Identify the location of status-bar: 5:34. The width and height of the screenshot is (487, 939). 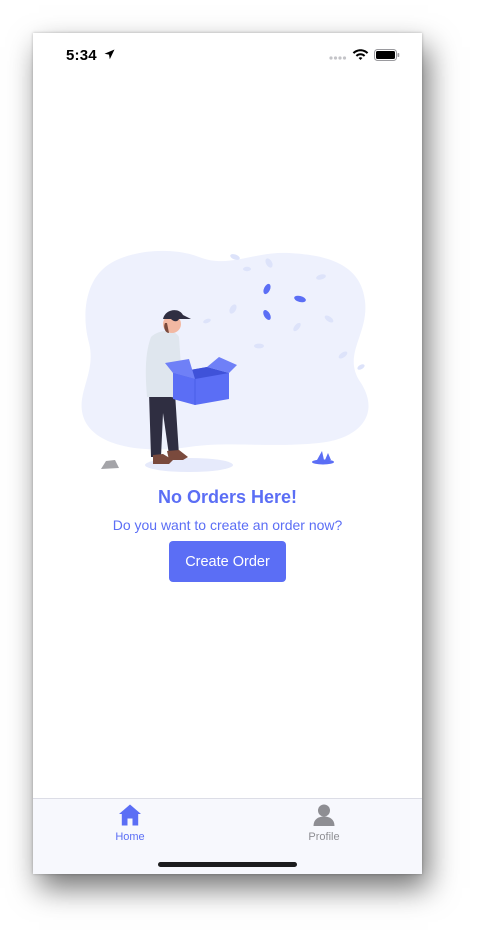
(227, 55).